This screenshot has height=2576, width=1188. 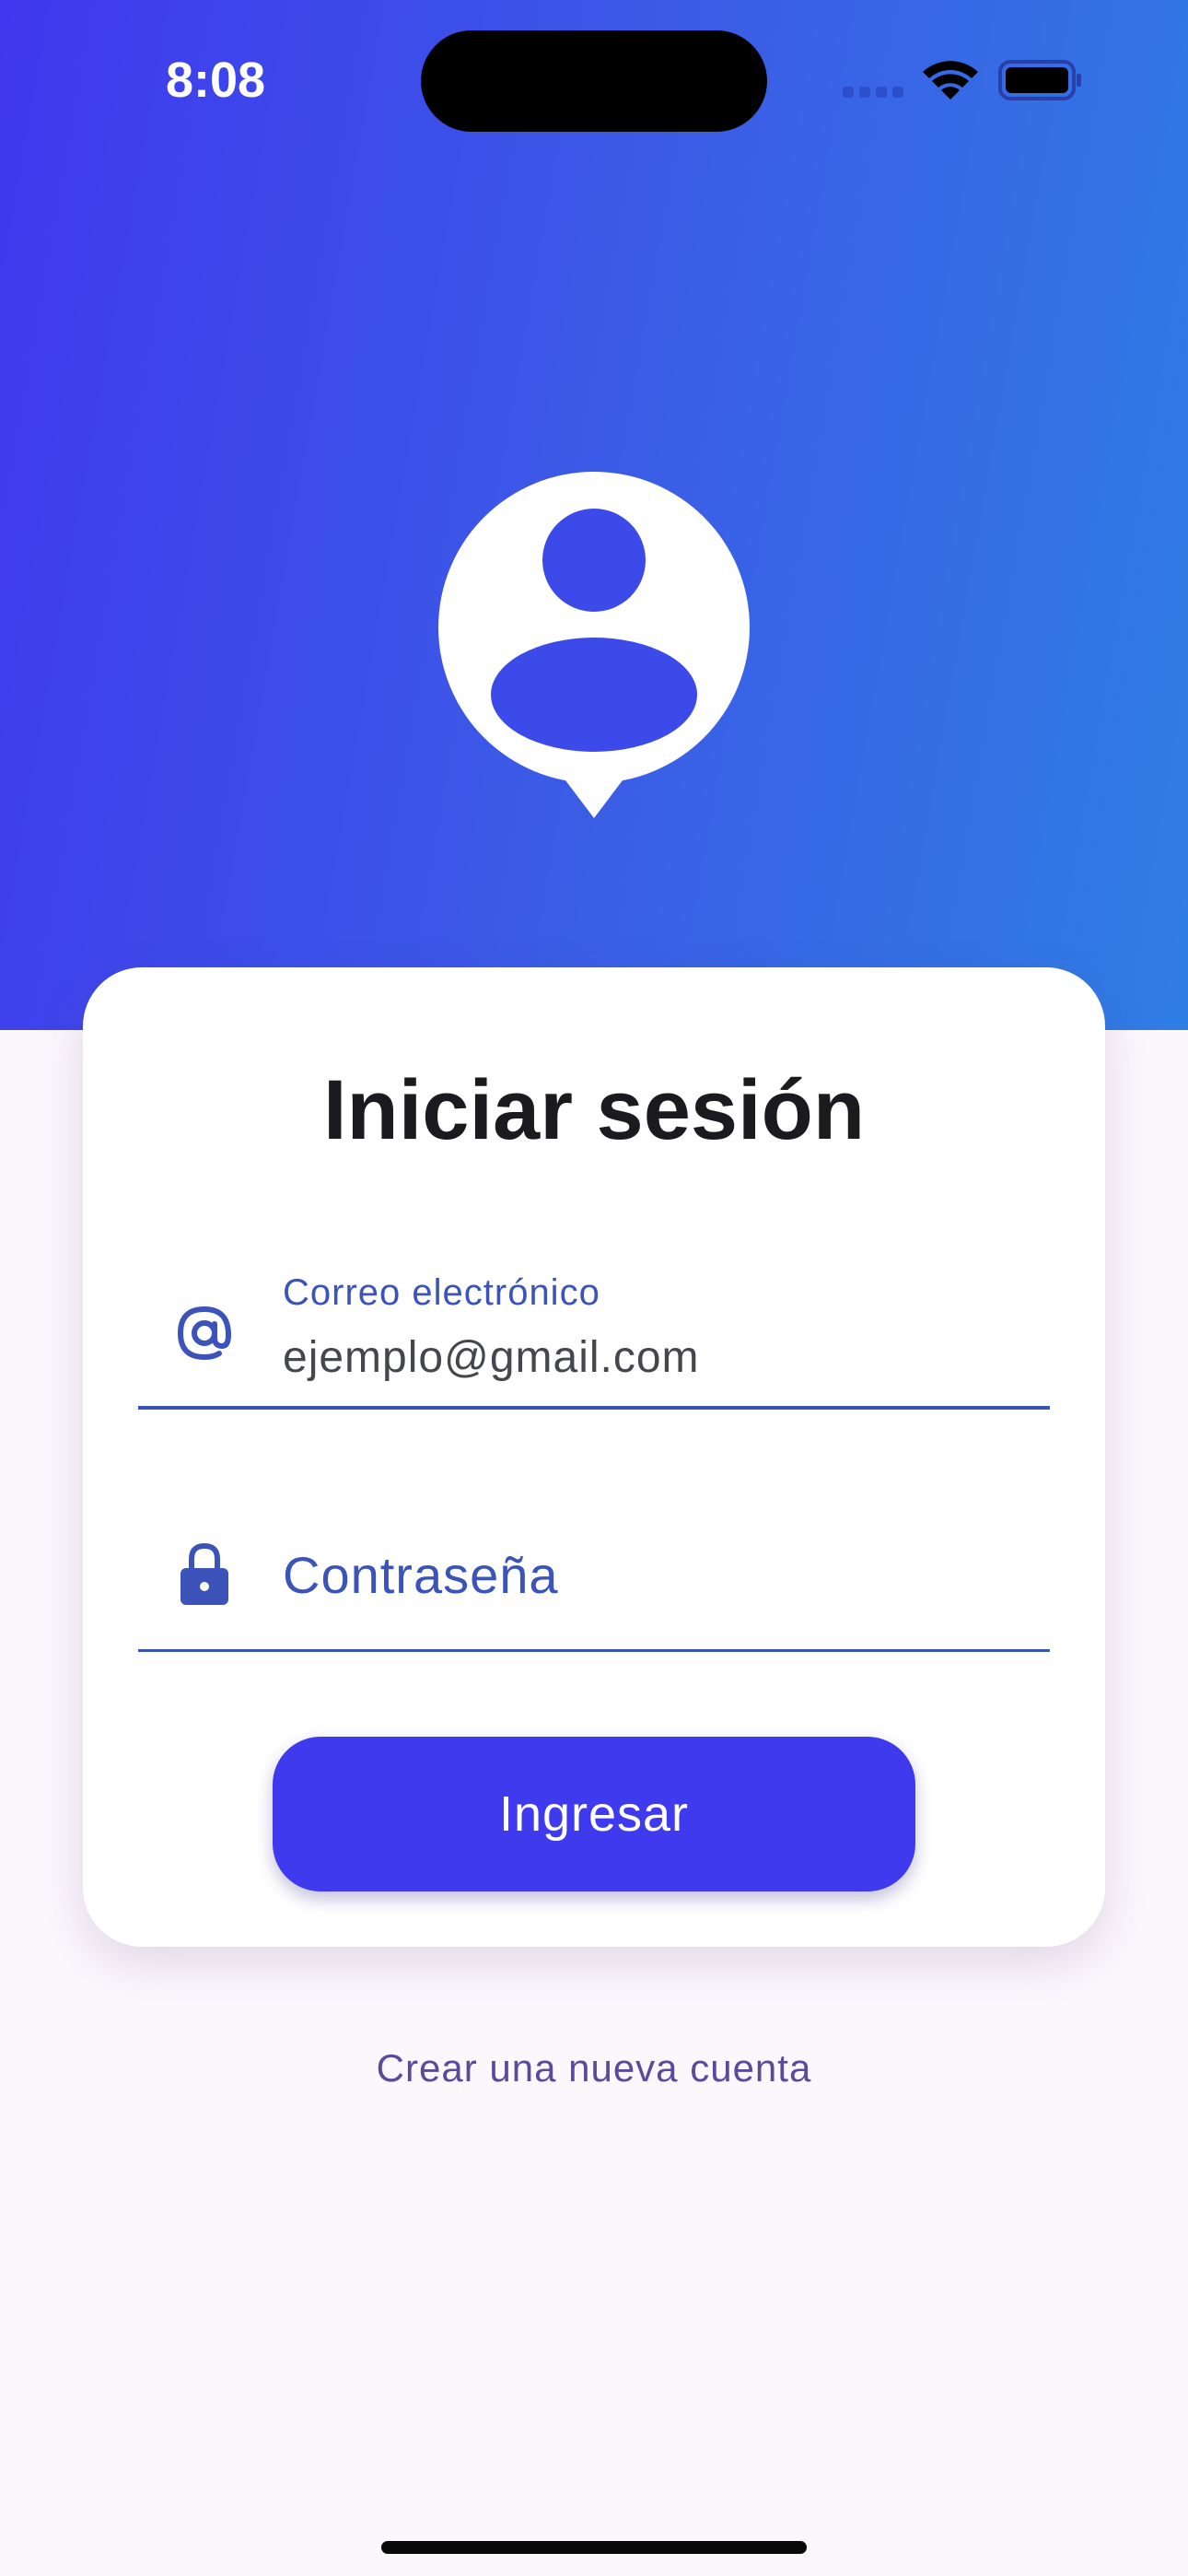 I want to click on dynamic-island, so click(x=594, y=81).